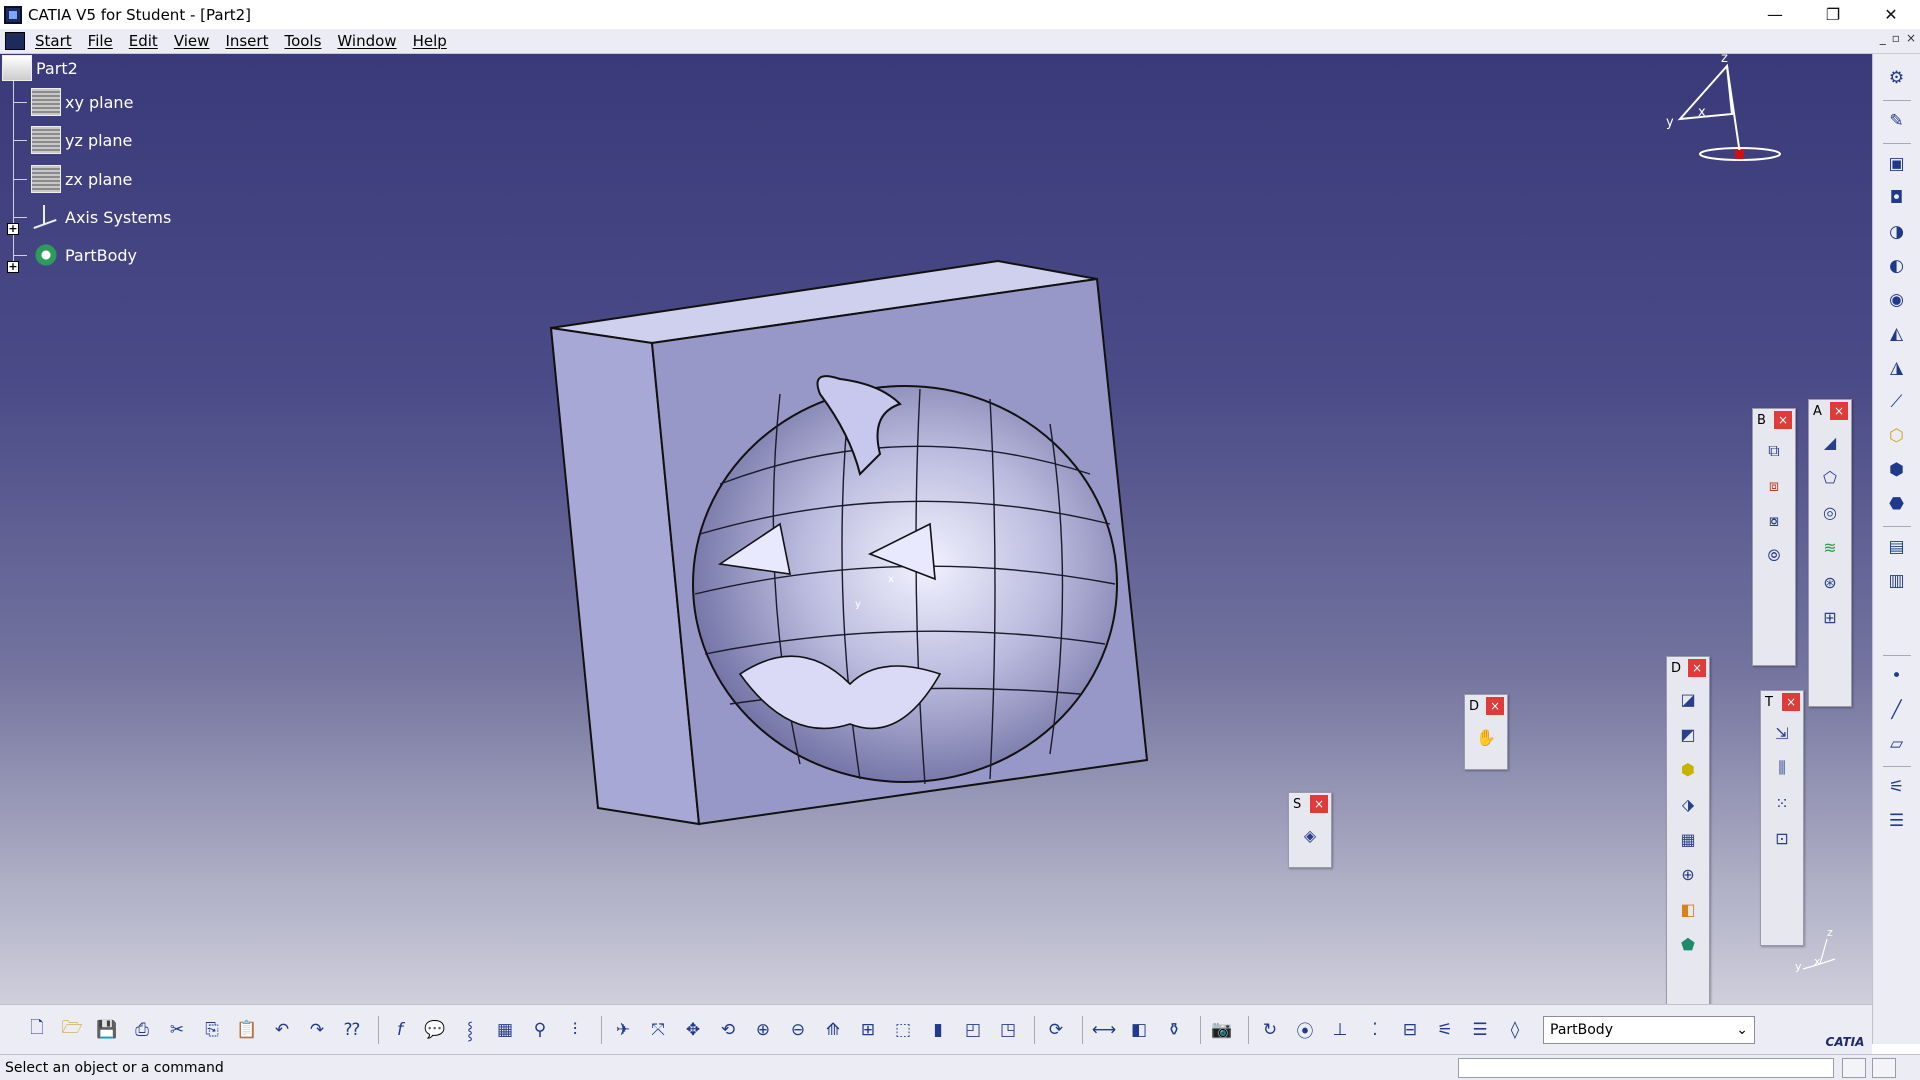 The image size is (1920, 1080). What do you see at coordinates (1774, 537) in the screenshot?
I see `floating-toolbar-b: B × ⧉ ⧈ ⧇ ⦾` at bounding box center [1774, 537].